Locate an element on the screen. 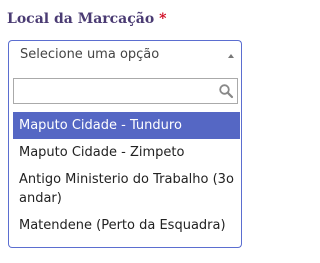  search-icon is located at coordinates (226, 91).